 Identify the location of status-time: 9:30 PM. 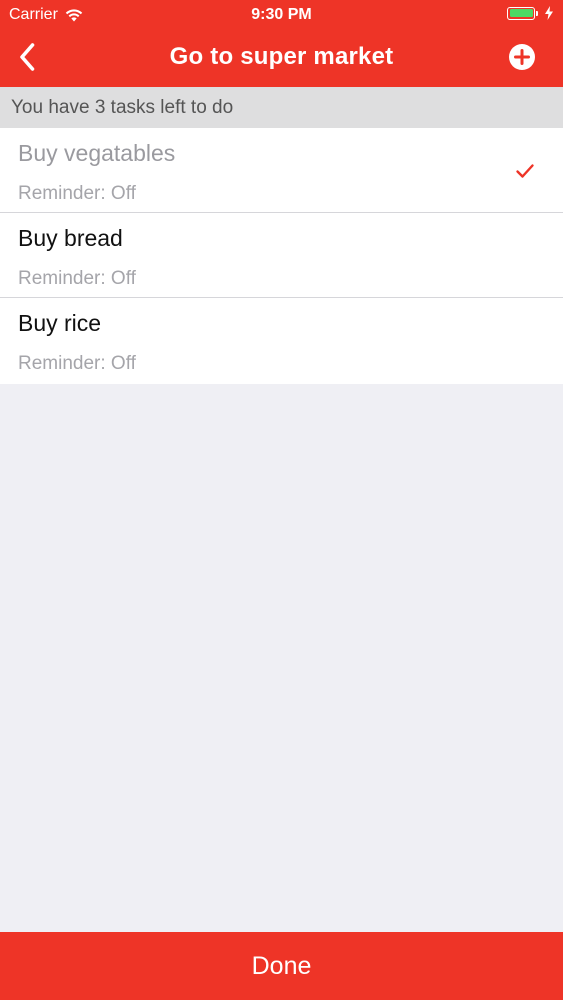
(281, 14).